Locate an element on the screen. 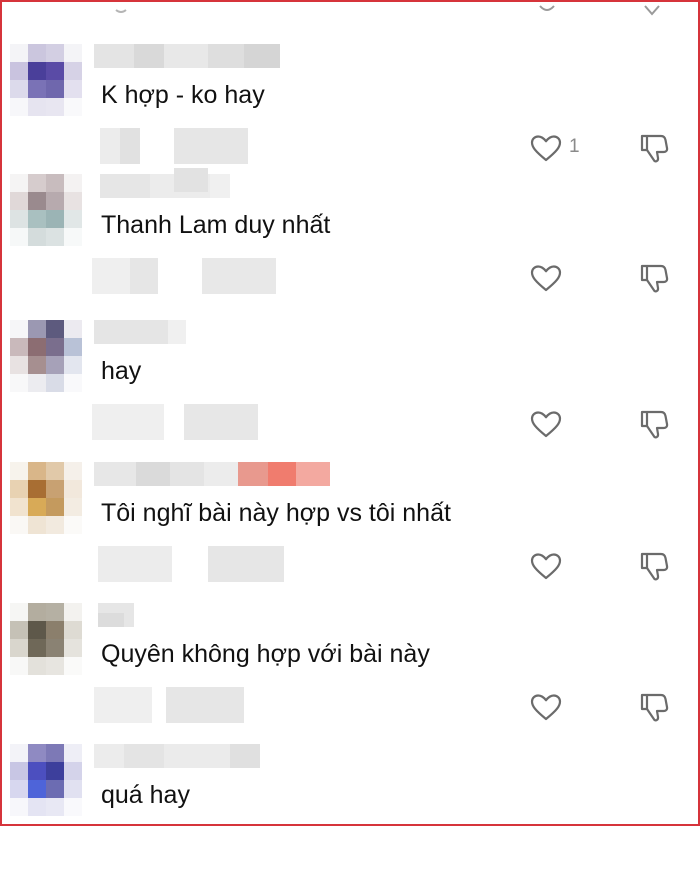 The width and height of the screenshot is (700, 885). previous-comment-actions-remnant is located at coordinates (387, 10).